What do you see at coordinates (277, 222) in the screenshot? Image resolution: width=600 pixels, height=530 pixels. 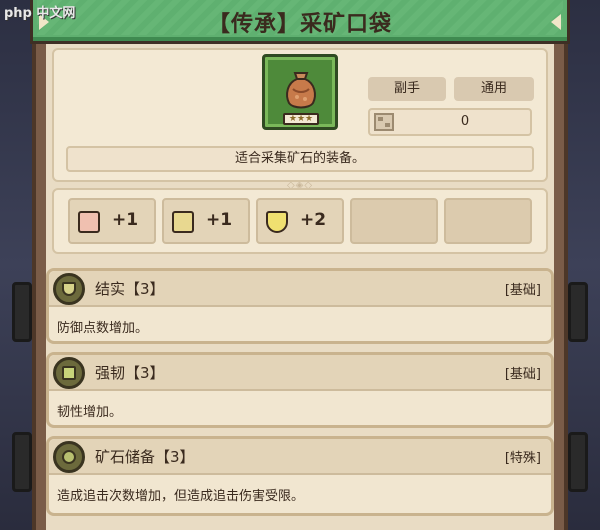 I see `shield-icon` at bounding box center [277, 222].